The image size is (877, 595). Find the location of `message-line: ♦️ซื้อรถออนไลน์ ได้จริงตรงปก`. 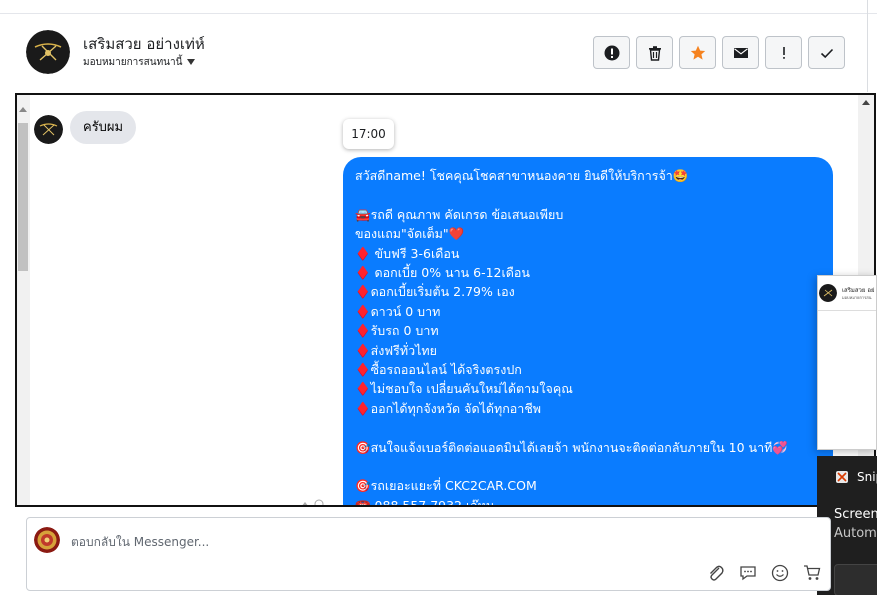

message-line: ♦️ซื้อรถออนไลน์ ได้จริงตรงปก is located at coordinates (438, 370).